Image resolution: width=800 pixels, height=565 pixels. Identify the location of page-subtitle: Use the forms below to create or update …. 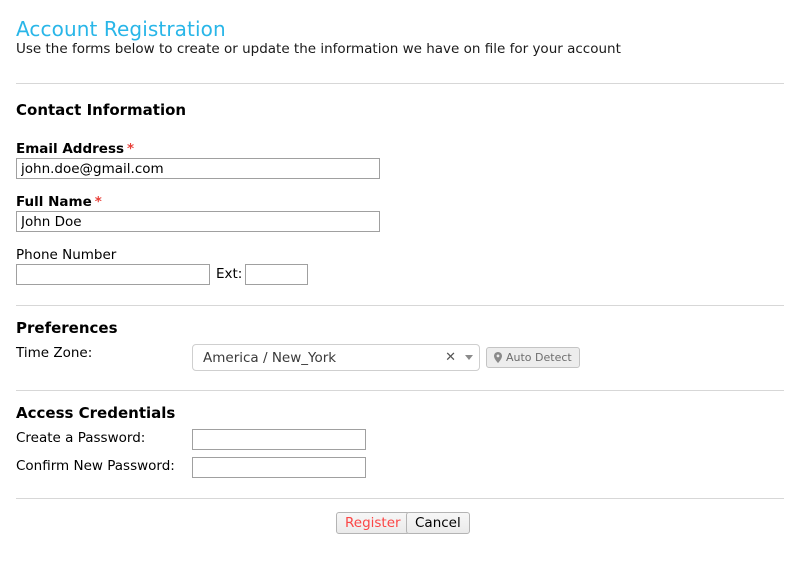
(318, 49).